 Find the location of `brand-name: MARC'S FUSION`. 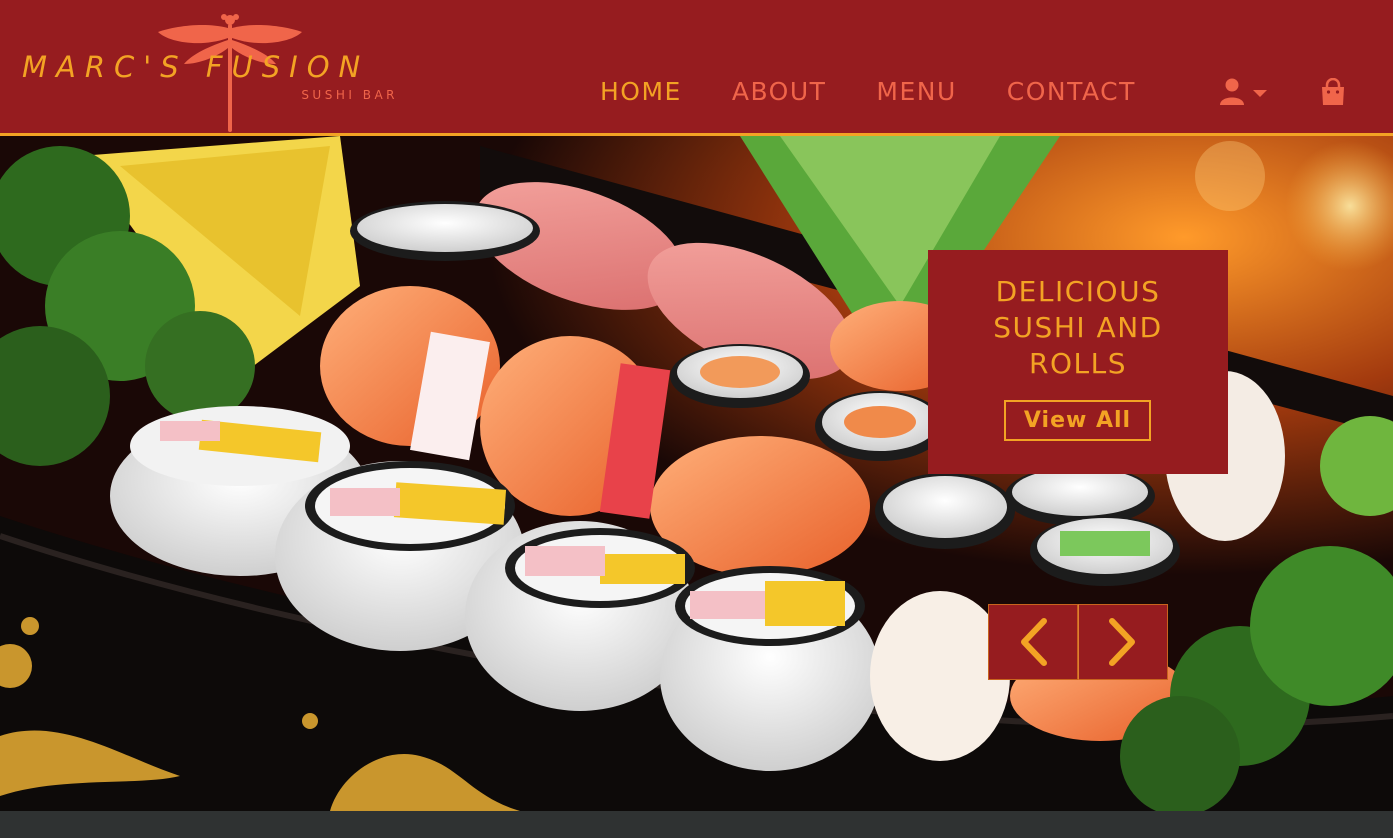

brand-name: MARC'S FUSION is located at coordinates (196, 67).